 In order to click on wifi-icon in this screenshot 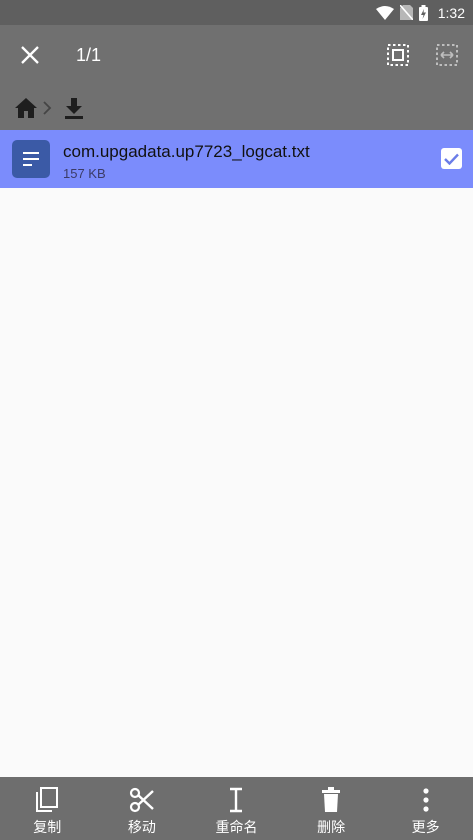, I will do `click(384, 12)`.